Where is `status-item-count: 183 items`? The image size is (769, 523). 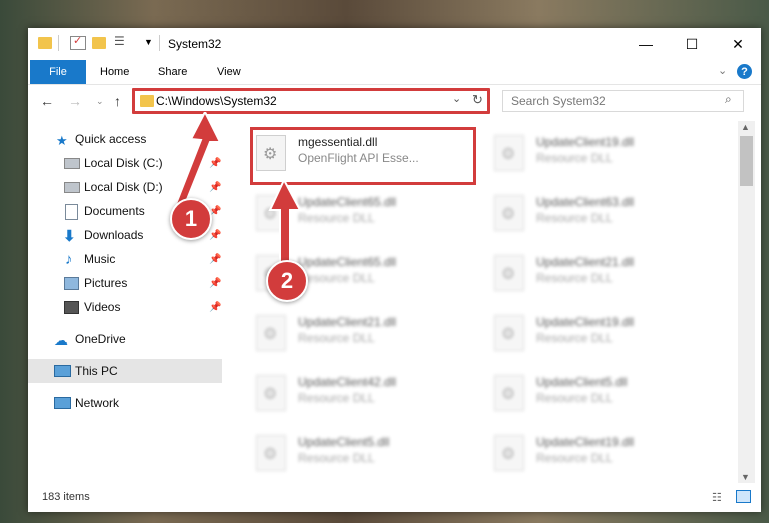 status-item-count: 183 items is located at coordinates (66, 497).